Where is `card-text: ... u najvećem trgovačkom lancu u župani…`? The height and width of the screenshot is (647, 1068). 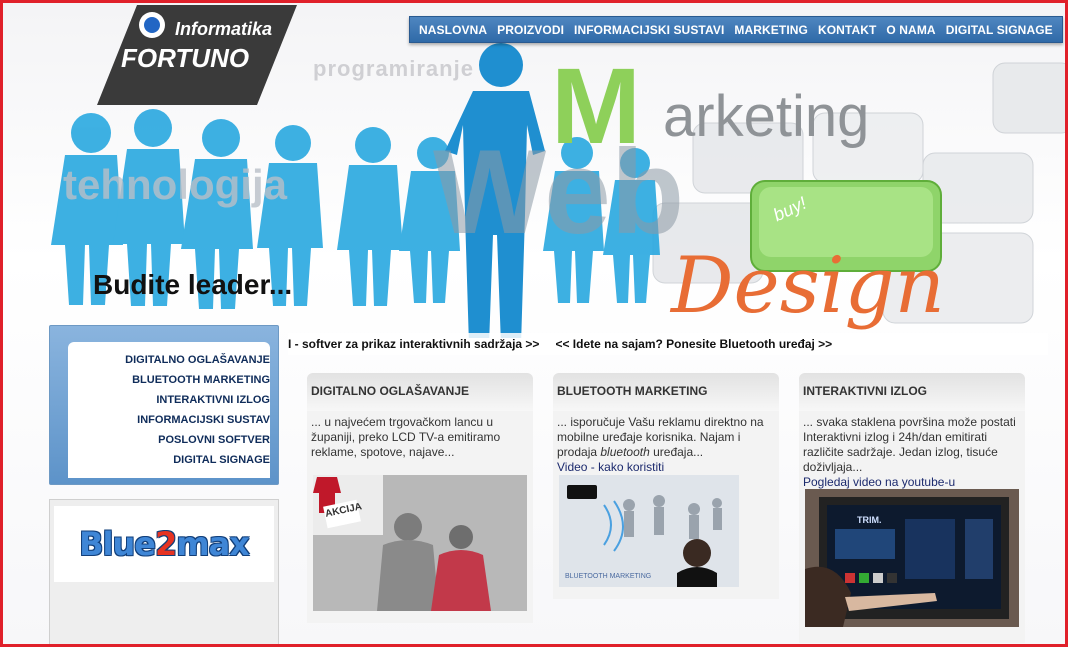
card-text: ... u najvećem trgovačkom lancu u župani… is located at coordinates (406, 437).